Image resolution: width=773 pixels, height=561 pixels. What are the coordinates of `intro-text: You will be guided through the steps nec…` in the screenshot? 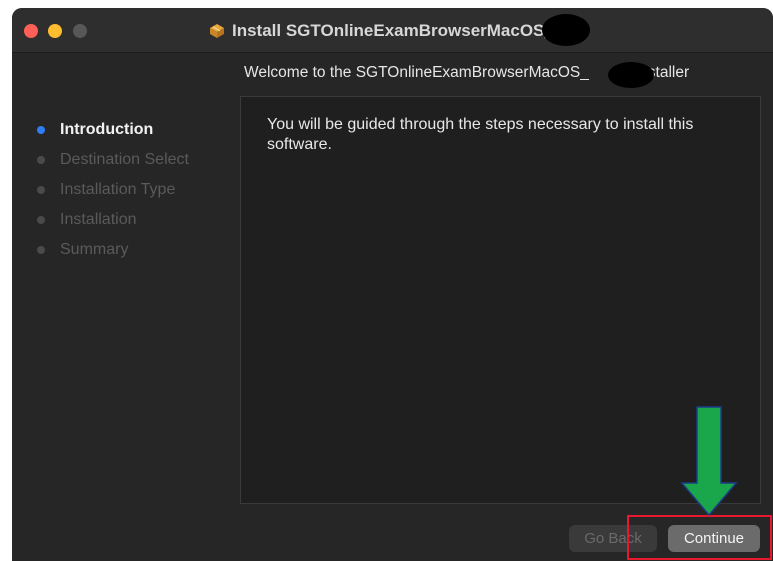 It's located at (480, 134).